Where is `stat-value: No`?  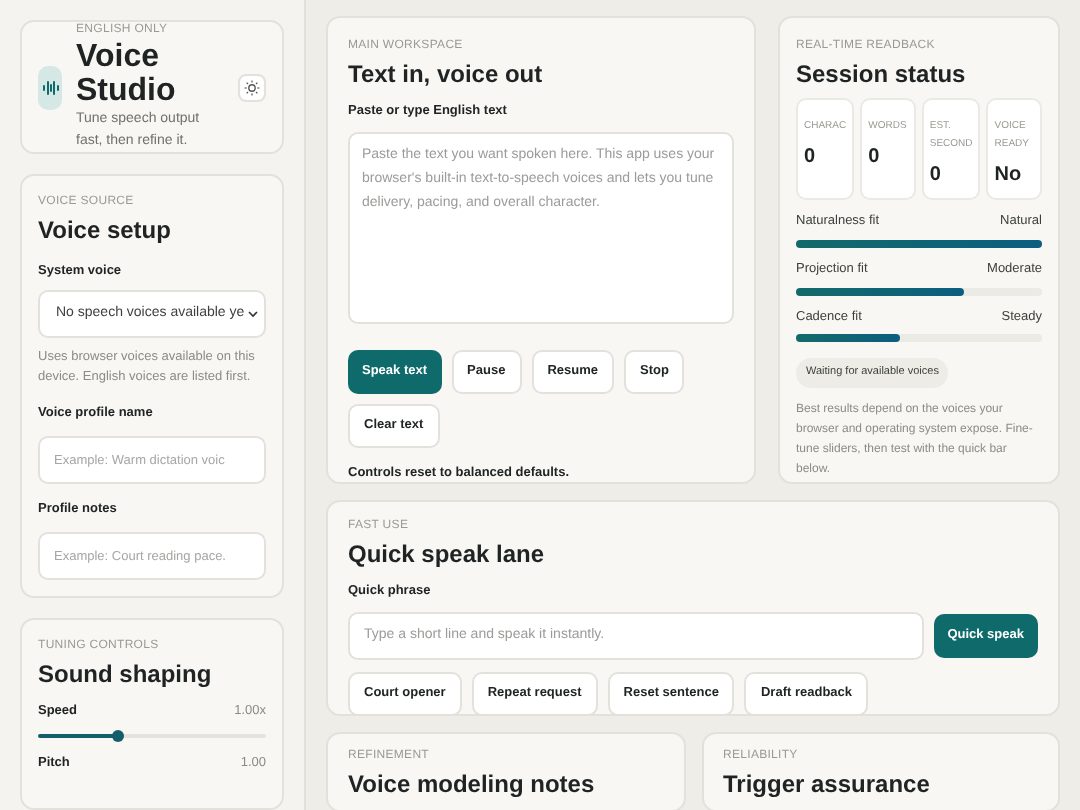
stat-value: No is located at coordinates (1009, 176).